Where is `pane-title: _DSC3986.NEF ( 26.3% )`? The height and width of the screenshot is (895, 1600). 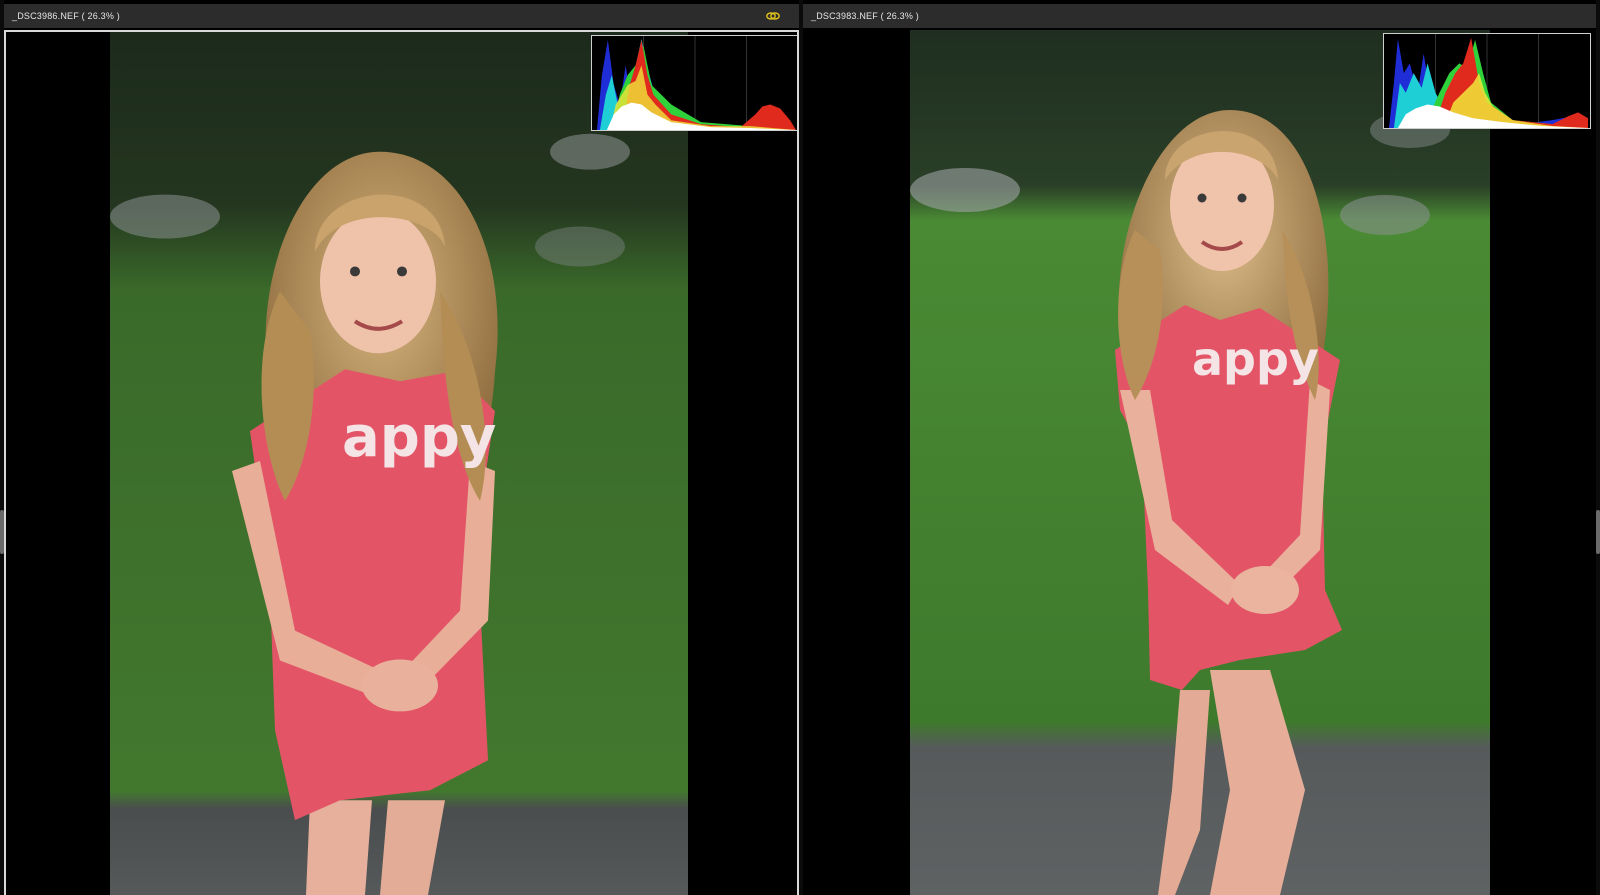
pane-title: _DSC3986.NEF ( 26.3% ) is located at coordinates (66, 16).